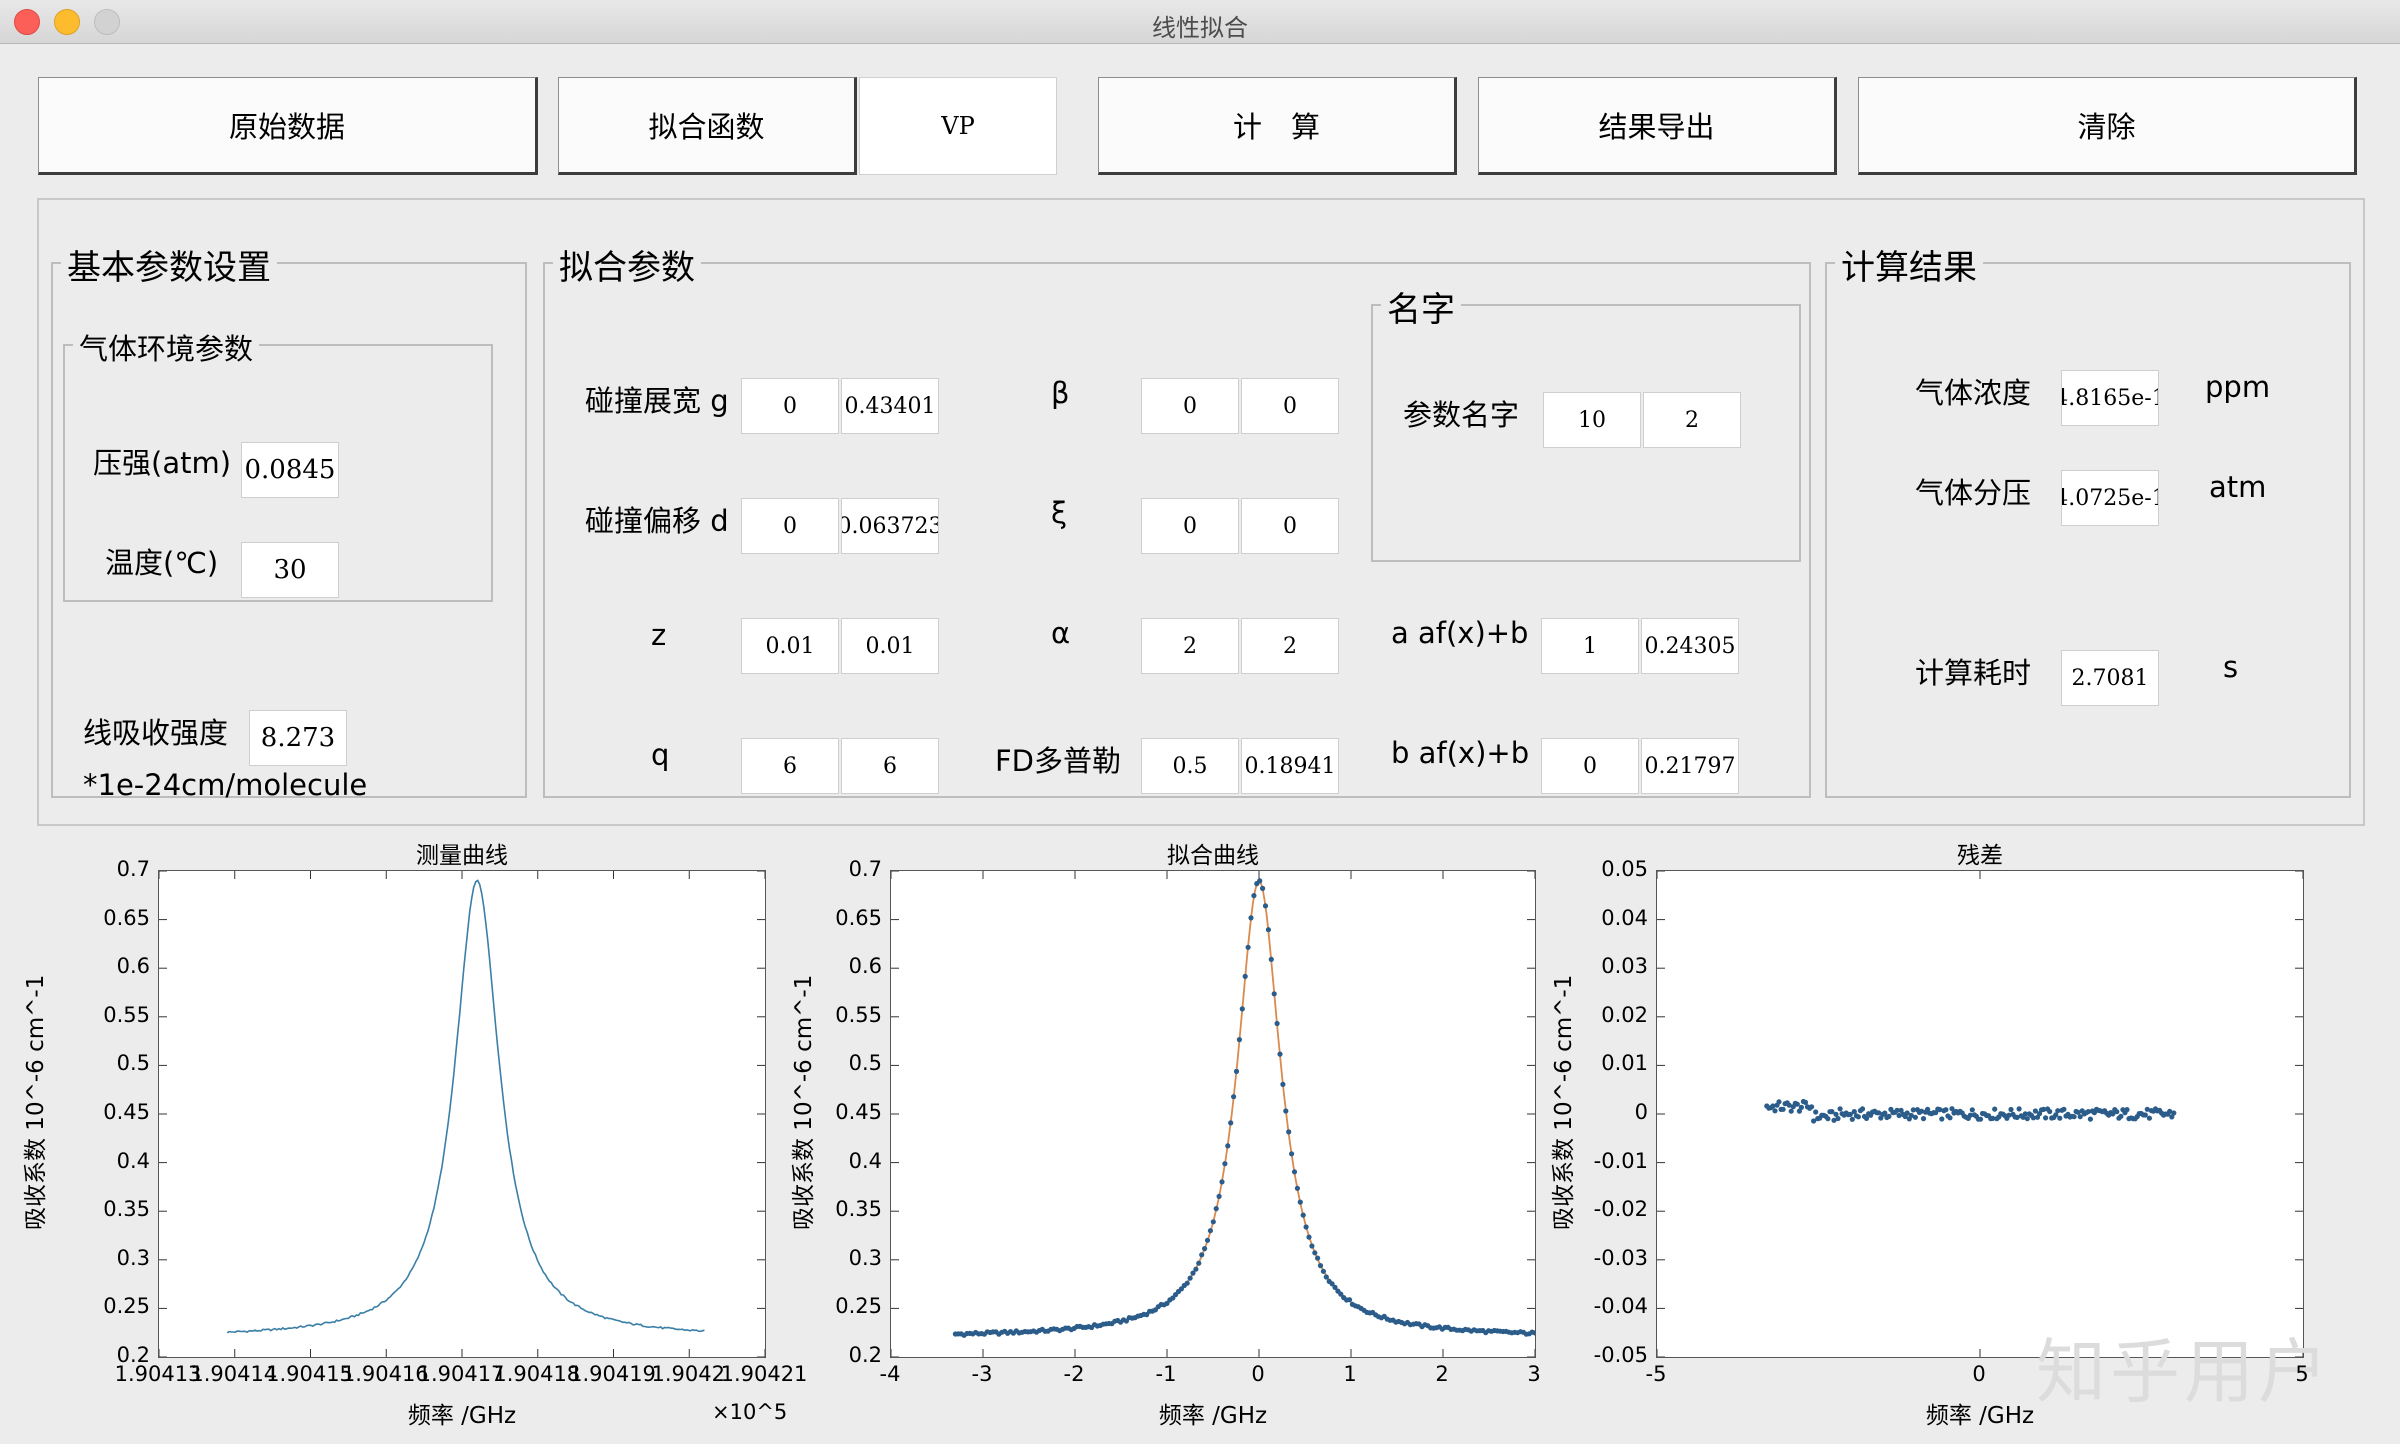 The image size is (2400, 1444). What do you see at coordinates (537, 1374) in the screenshot?
I see `x-tick-label: 1.90418` at bounding box center [537, 1374].